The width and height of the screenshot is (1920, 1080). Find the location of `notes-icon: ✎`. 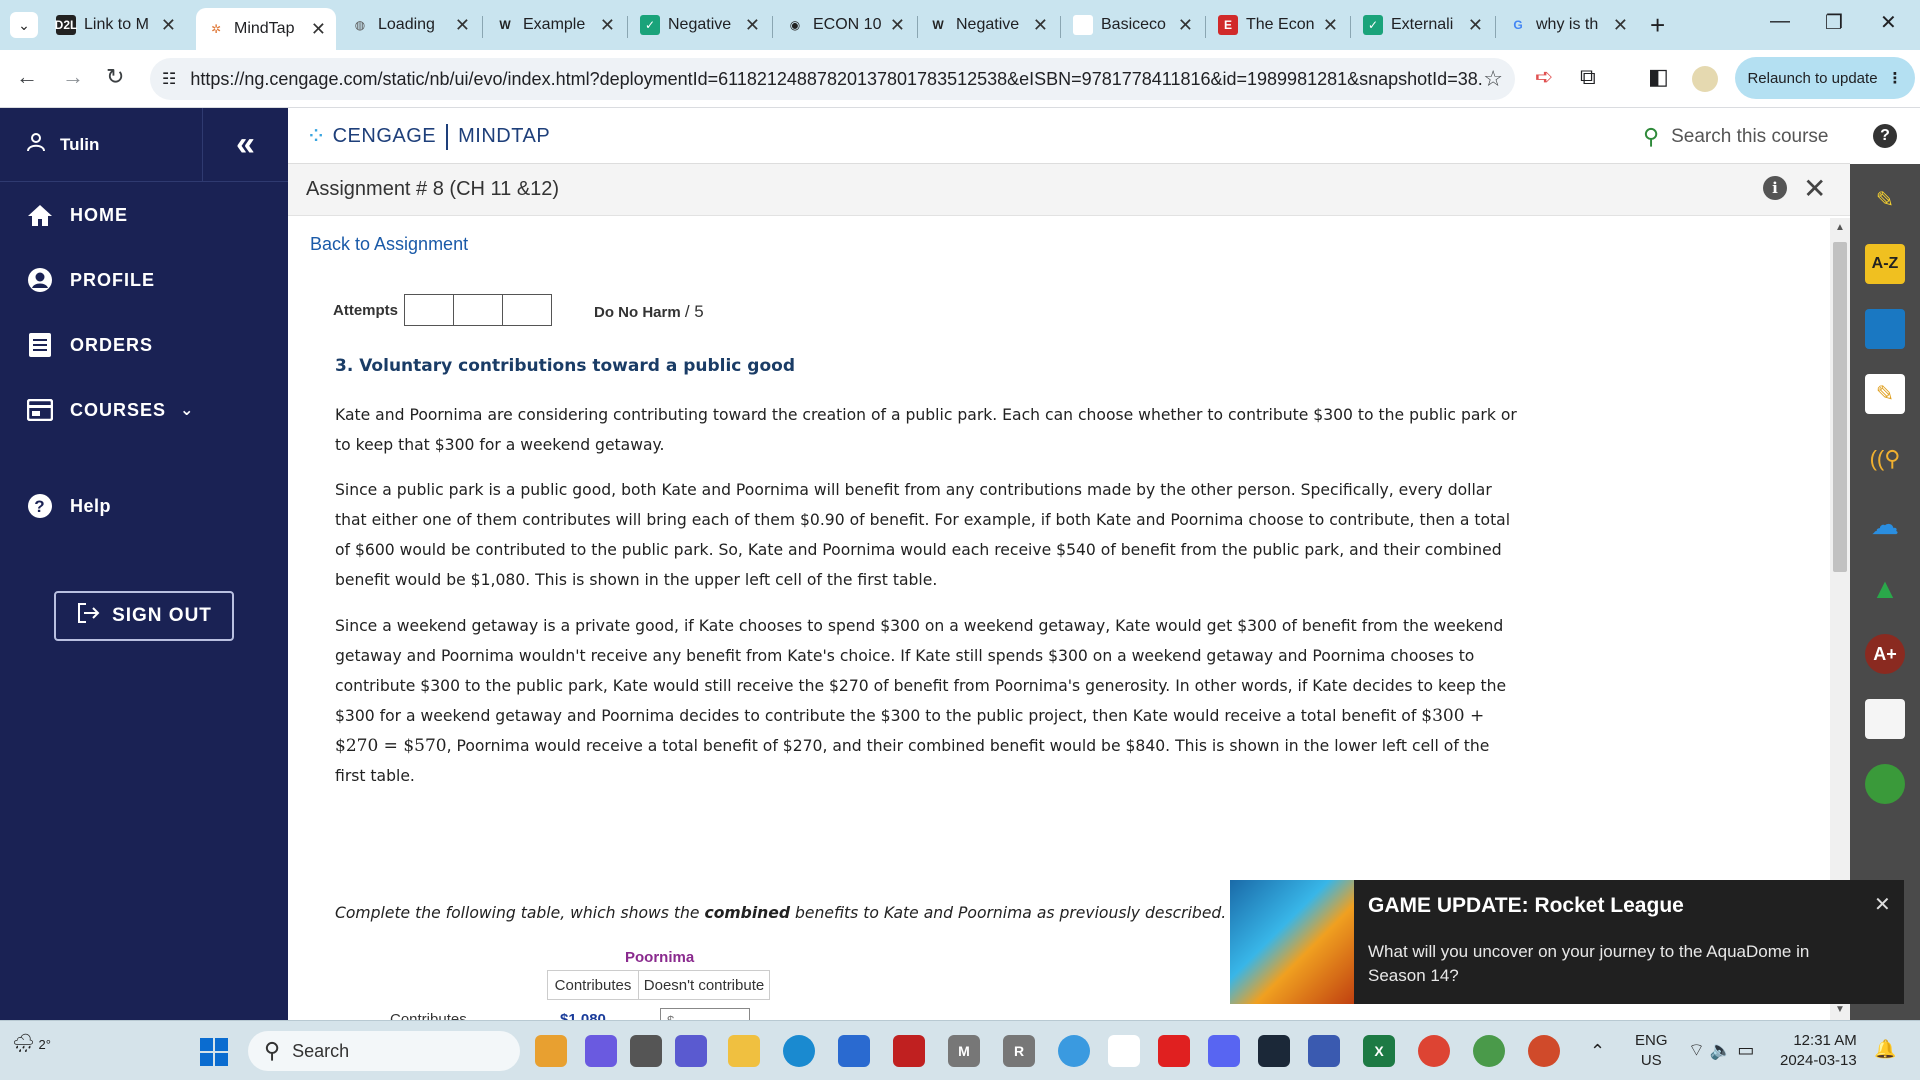

notes-icon: ✎ is located at coordinates (1885, 394).